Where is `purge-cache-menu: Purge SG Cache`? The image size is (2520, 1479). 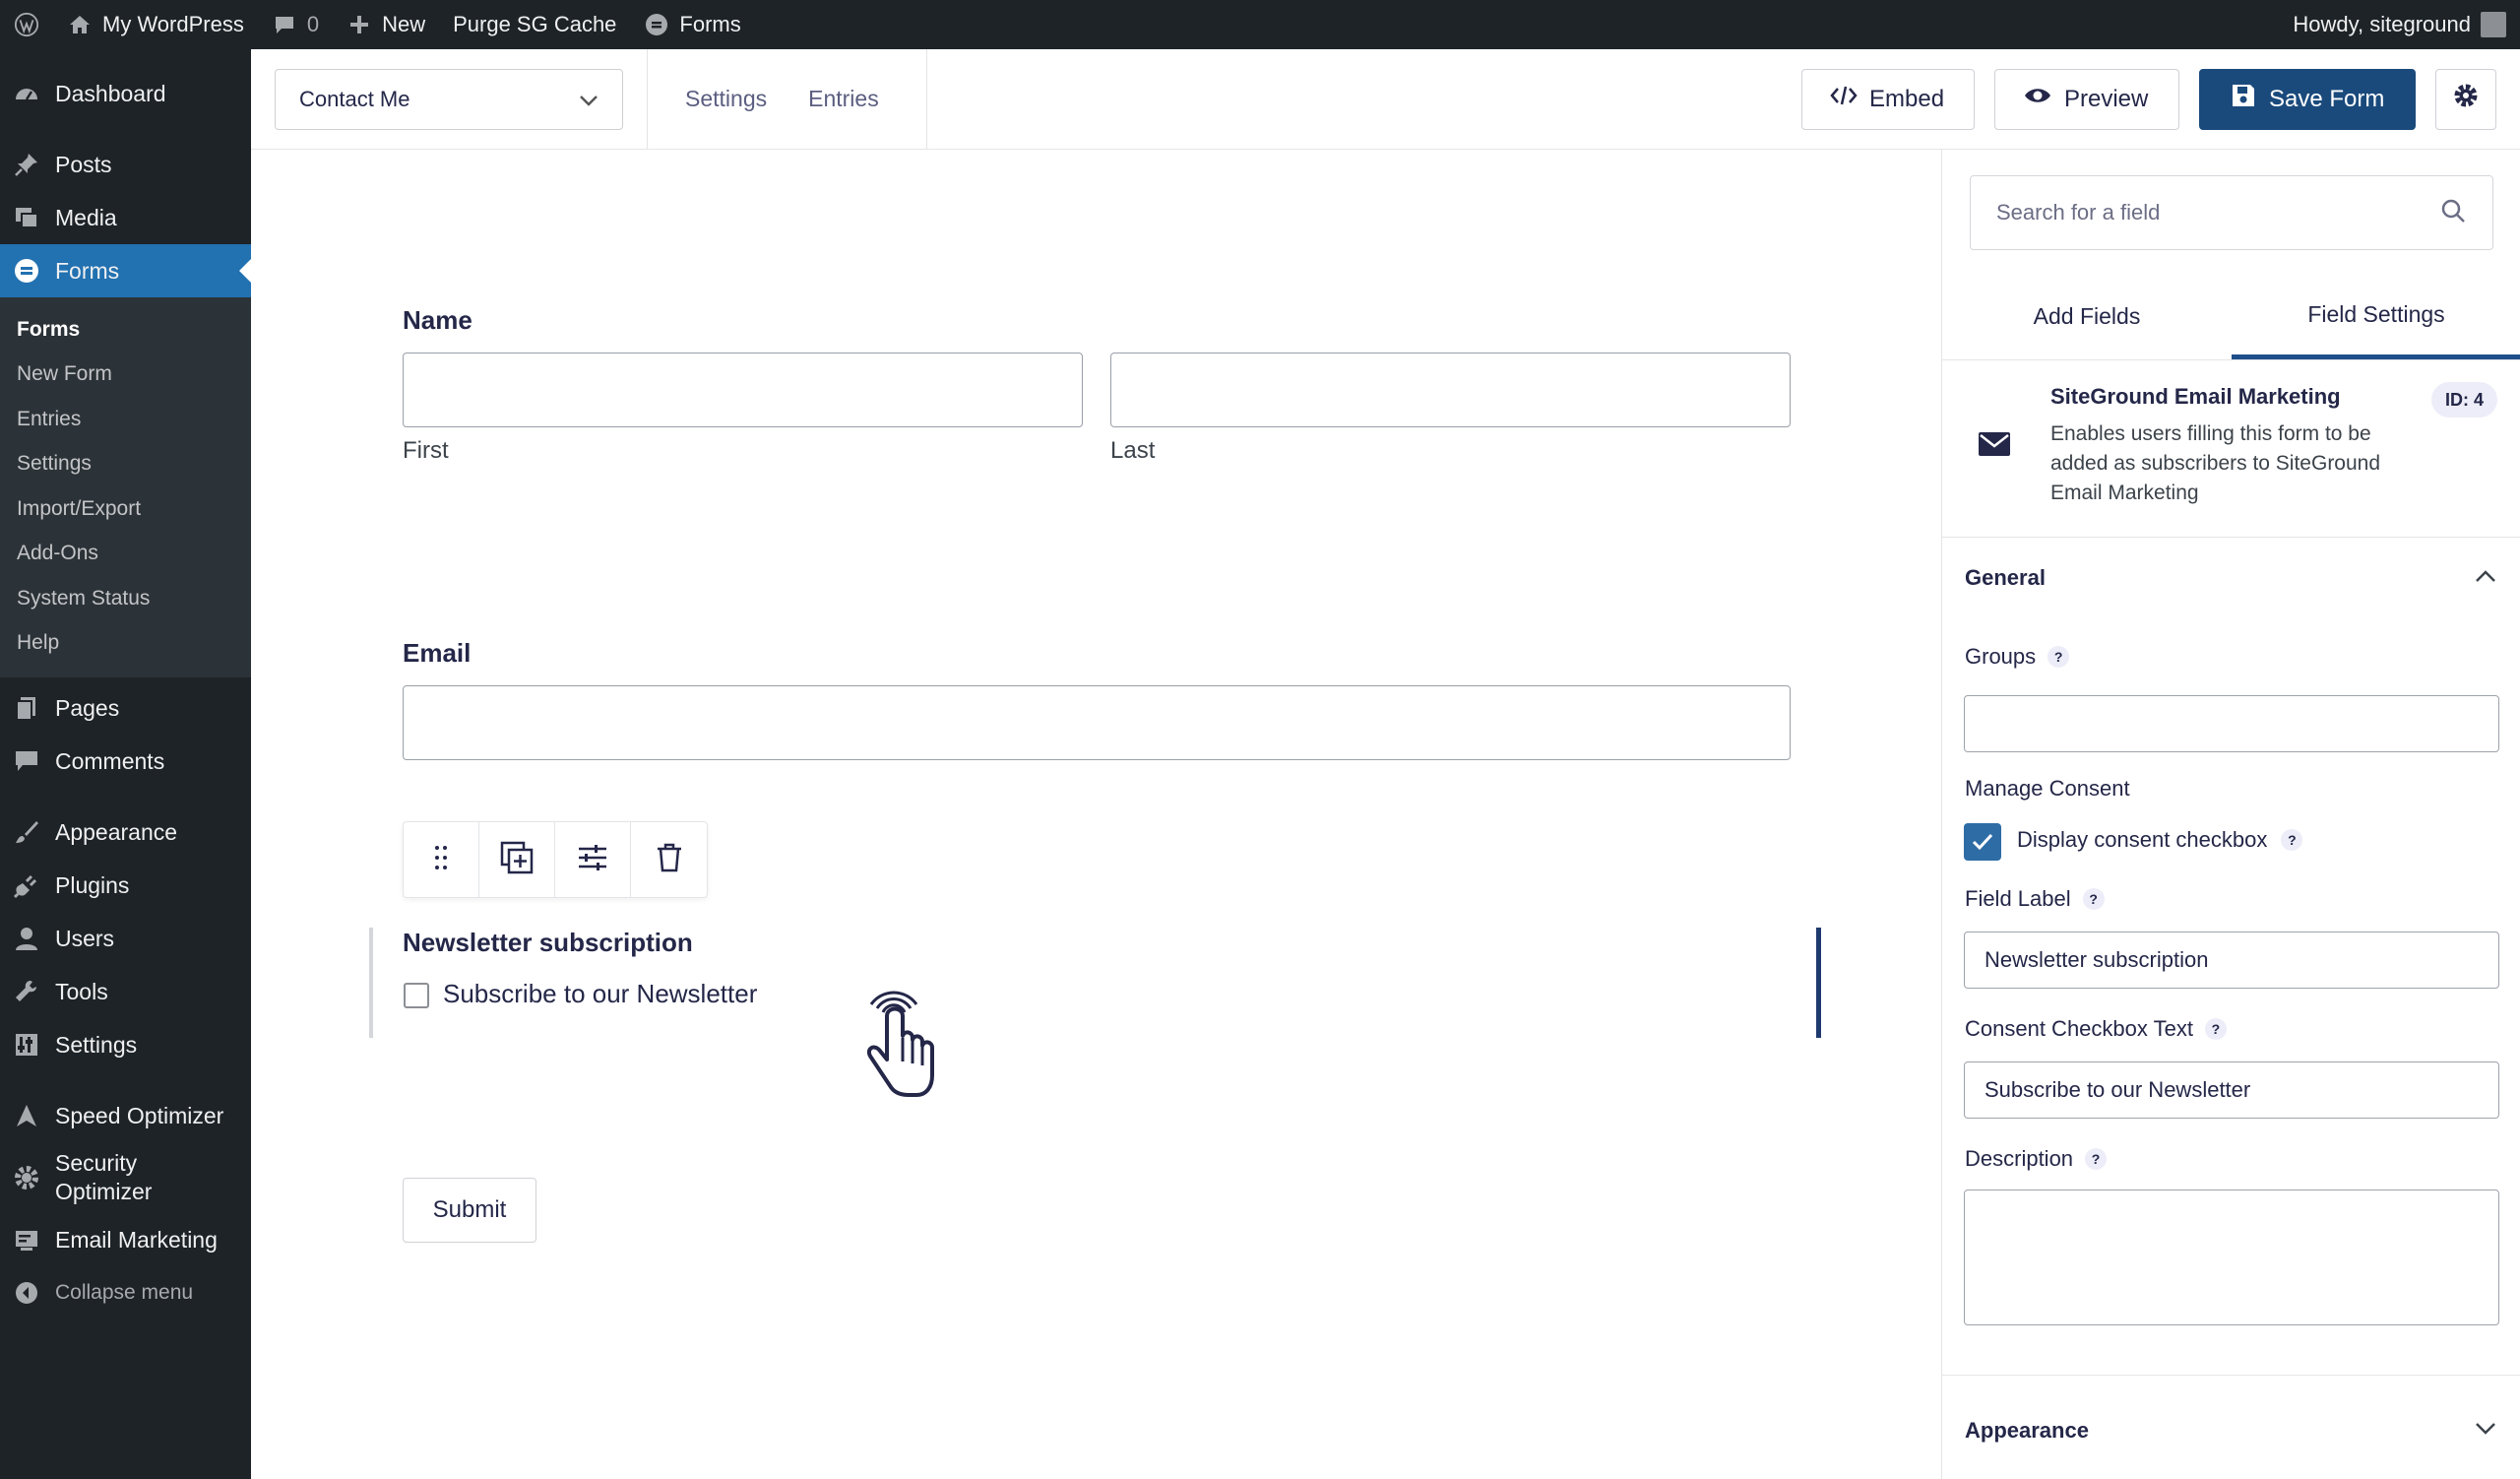 purge-cache-menu: Purge SG Cache is located at coordinates (534, 25).